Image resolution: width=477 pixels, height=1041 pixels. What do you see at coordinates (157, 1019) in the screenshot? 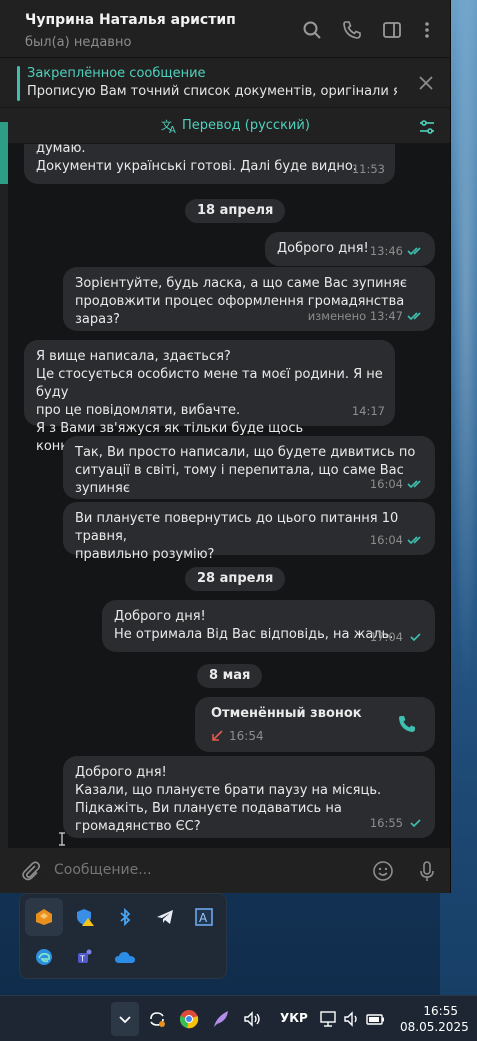
I see `sync-icon` at bounding box center [157, 1019].